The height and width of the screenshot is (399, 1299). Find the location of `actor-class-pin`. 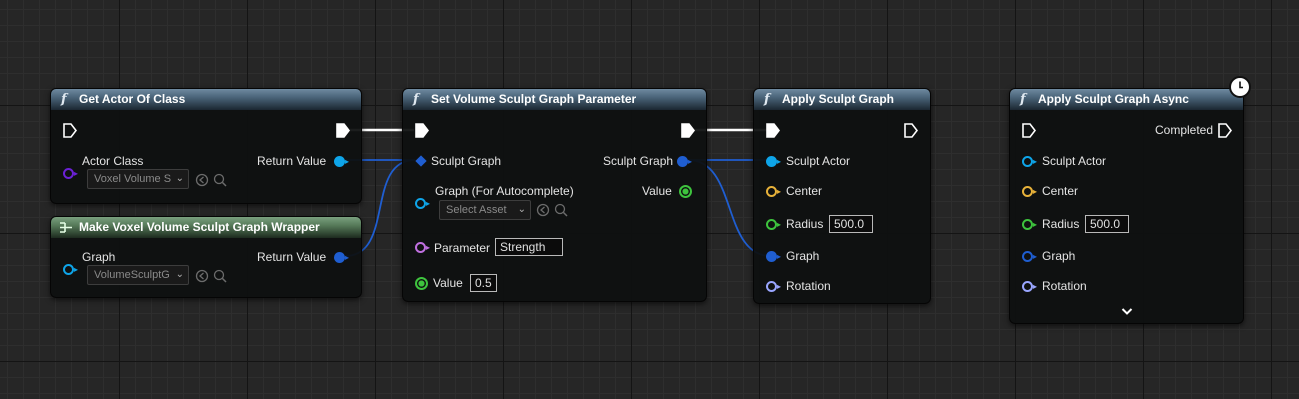

actor-class-pin is located at coordinates (68, 173).